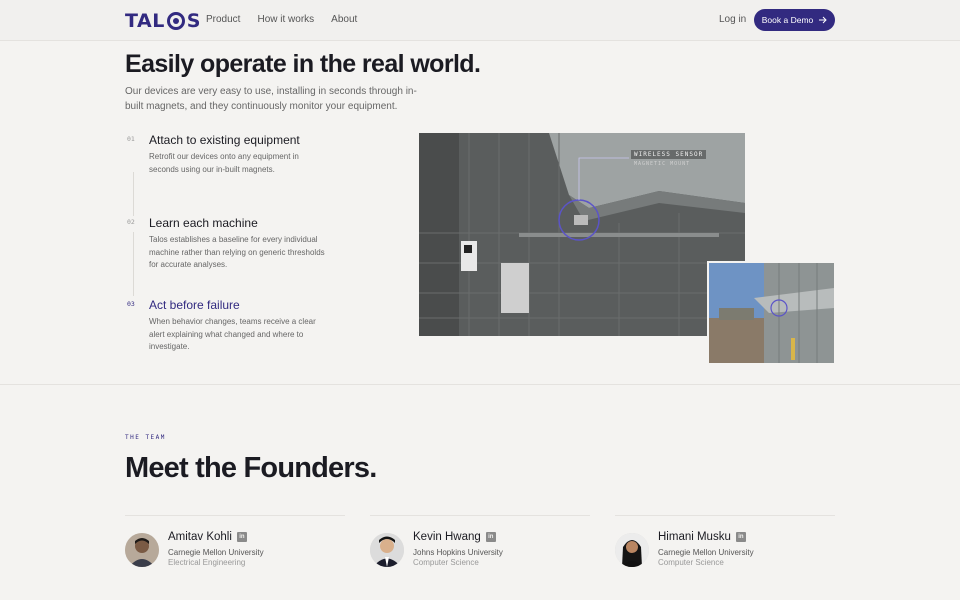 The image size is (960, 600). I want to click on logo-text-s: S, so click(193, 21).